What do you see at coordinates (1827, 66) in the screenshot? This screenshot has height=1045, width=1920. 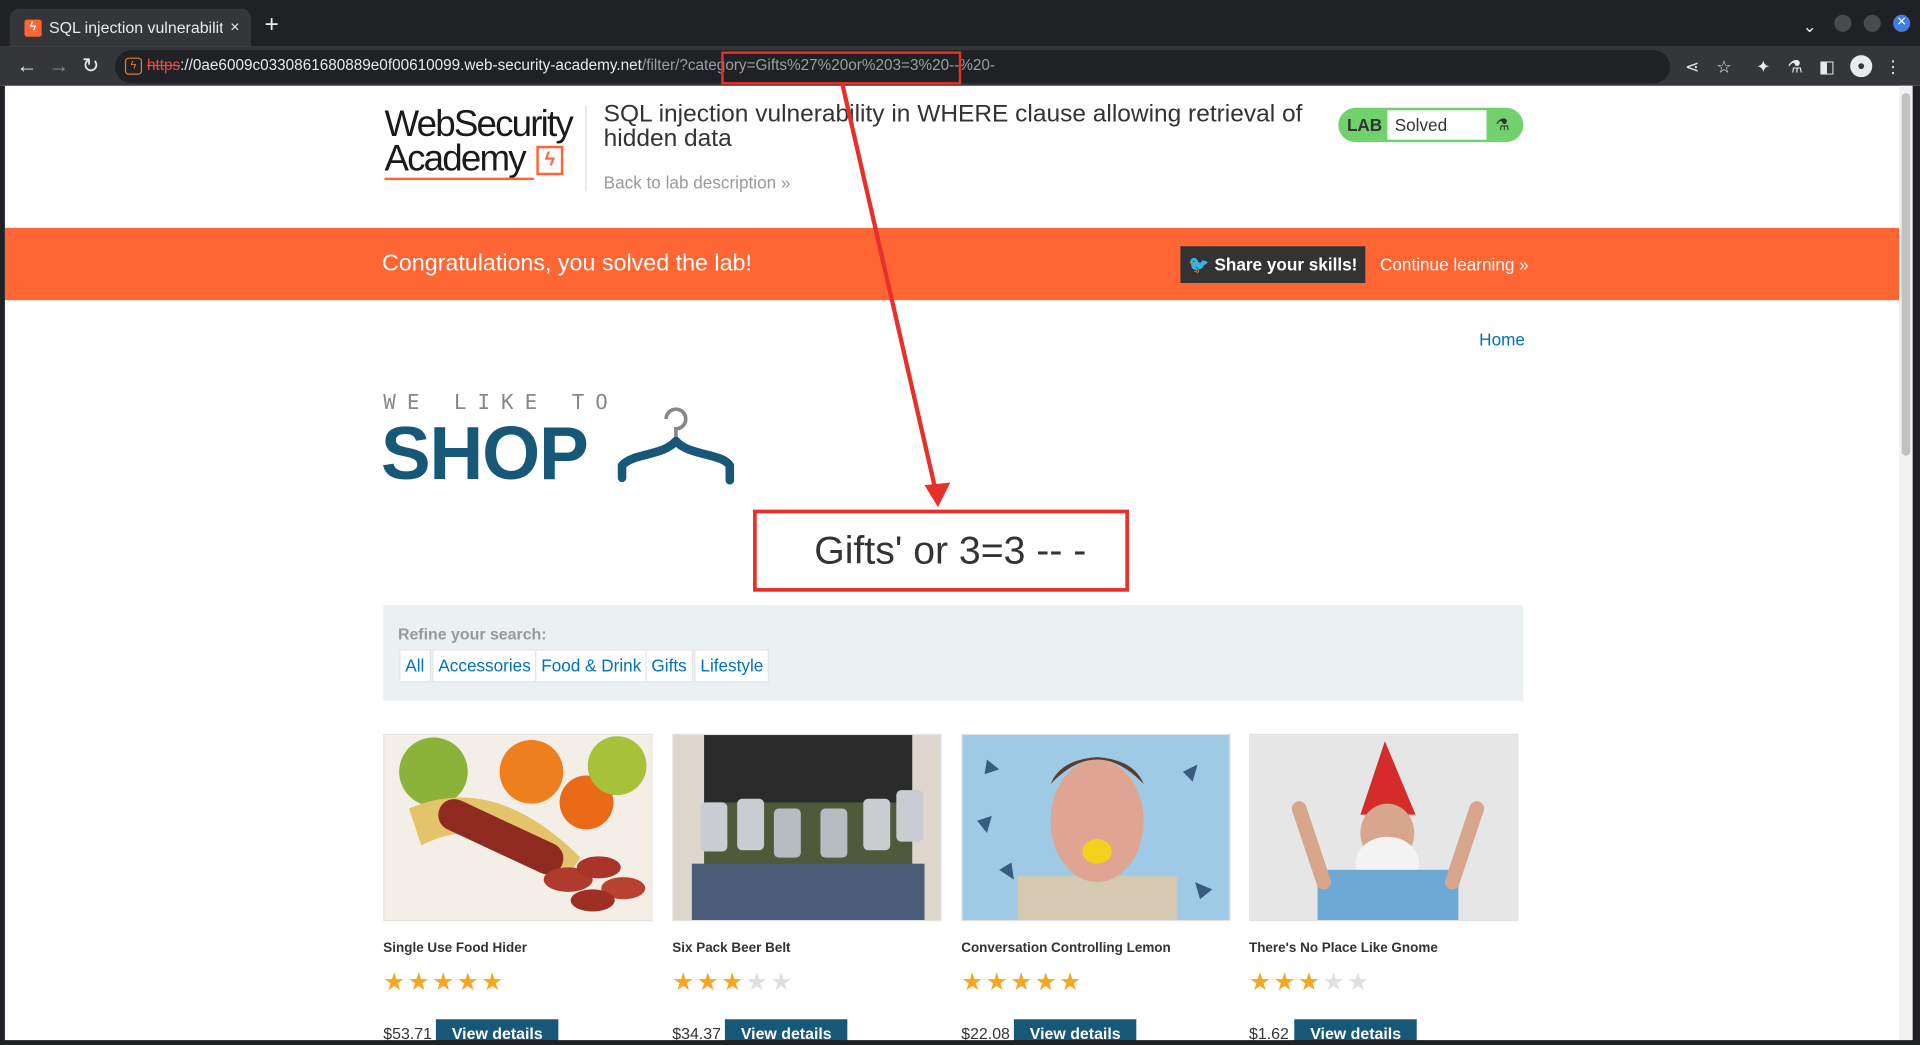 I see `side-panel-icon: ◧` at bounding box center [1827, 66].